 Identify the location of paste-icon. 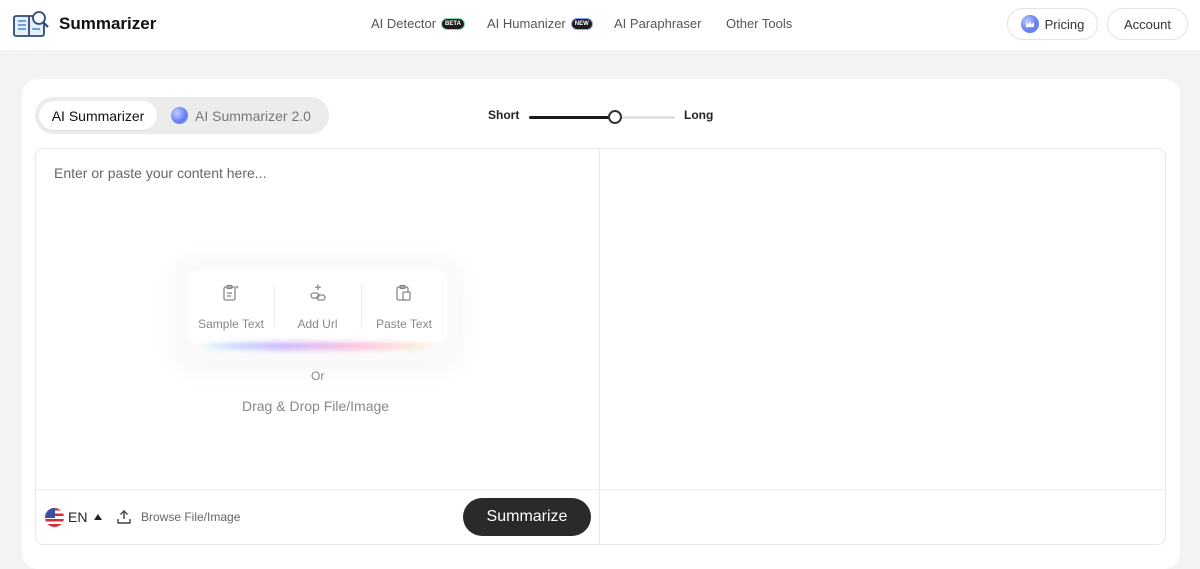
(403, 292).